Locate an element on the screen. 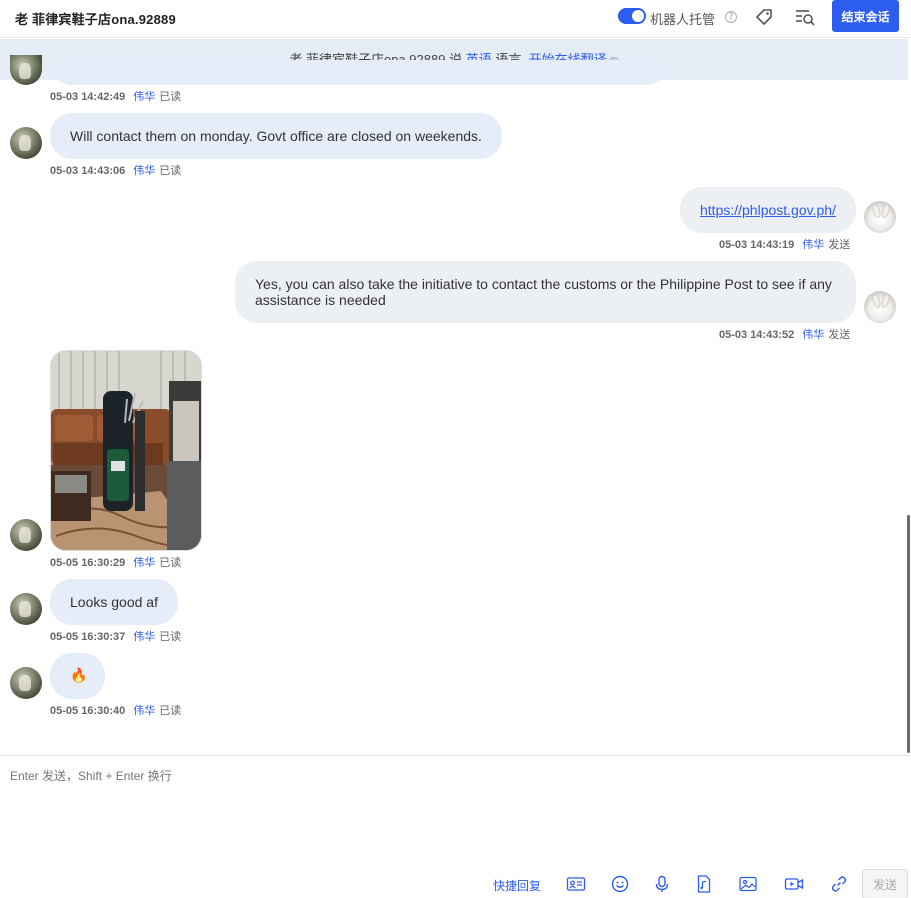 The width and height of the screenshot is (911, 898). contact-card-icon is located at coordinates (576, 884).